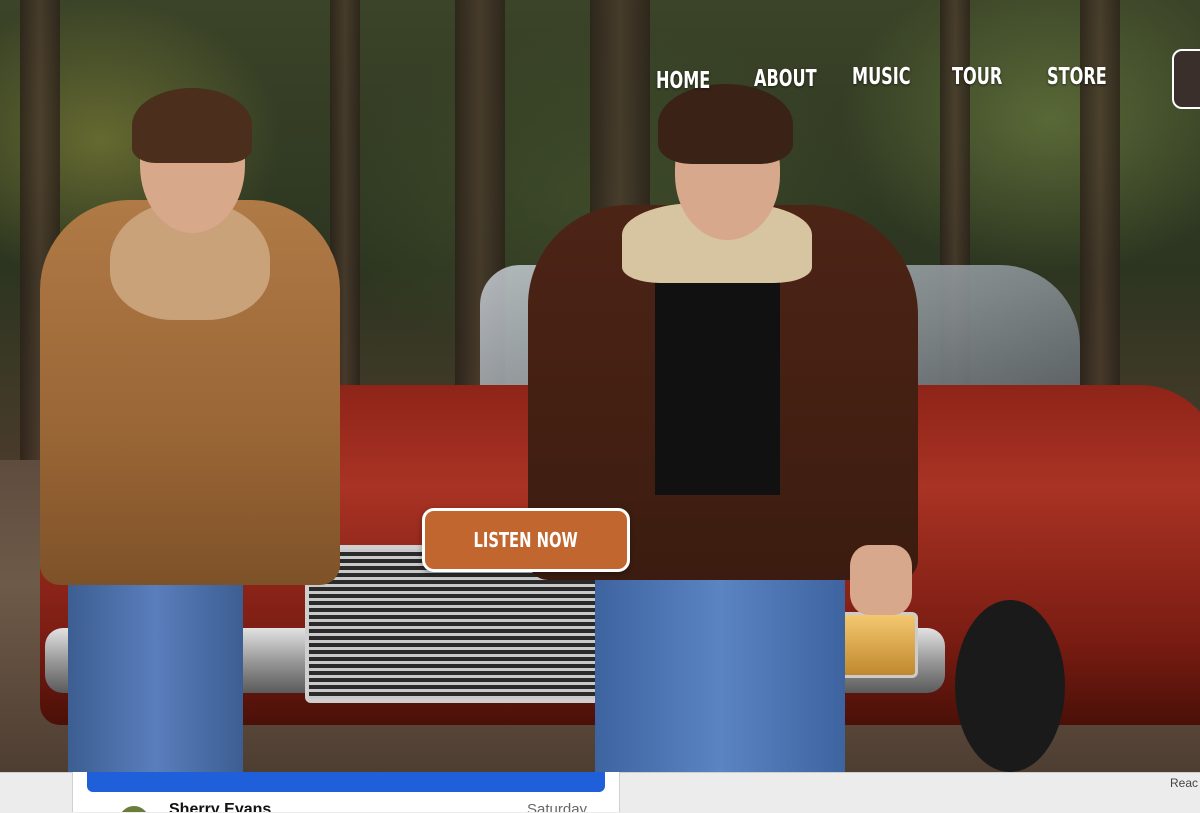 The width and height of the screenshot is (1200, 813). What do you see at coordinates (557, 806) in the screenshot?
I see `message-day: Saturday` at bounding box center [557, 806].